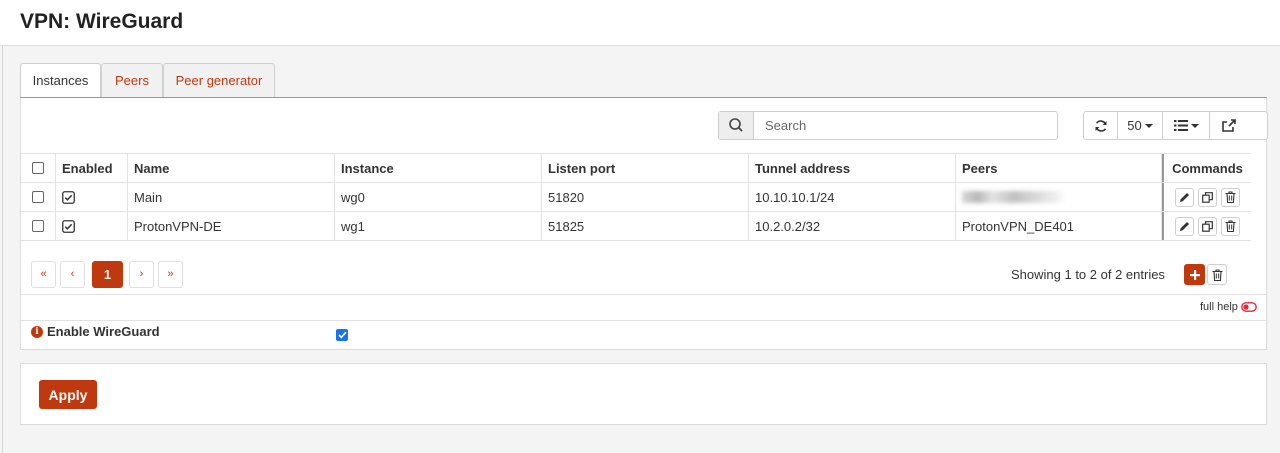  Describe the element at coordinates (231, 168) in the screenshot. I see `column-header-name: Name` at that location.